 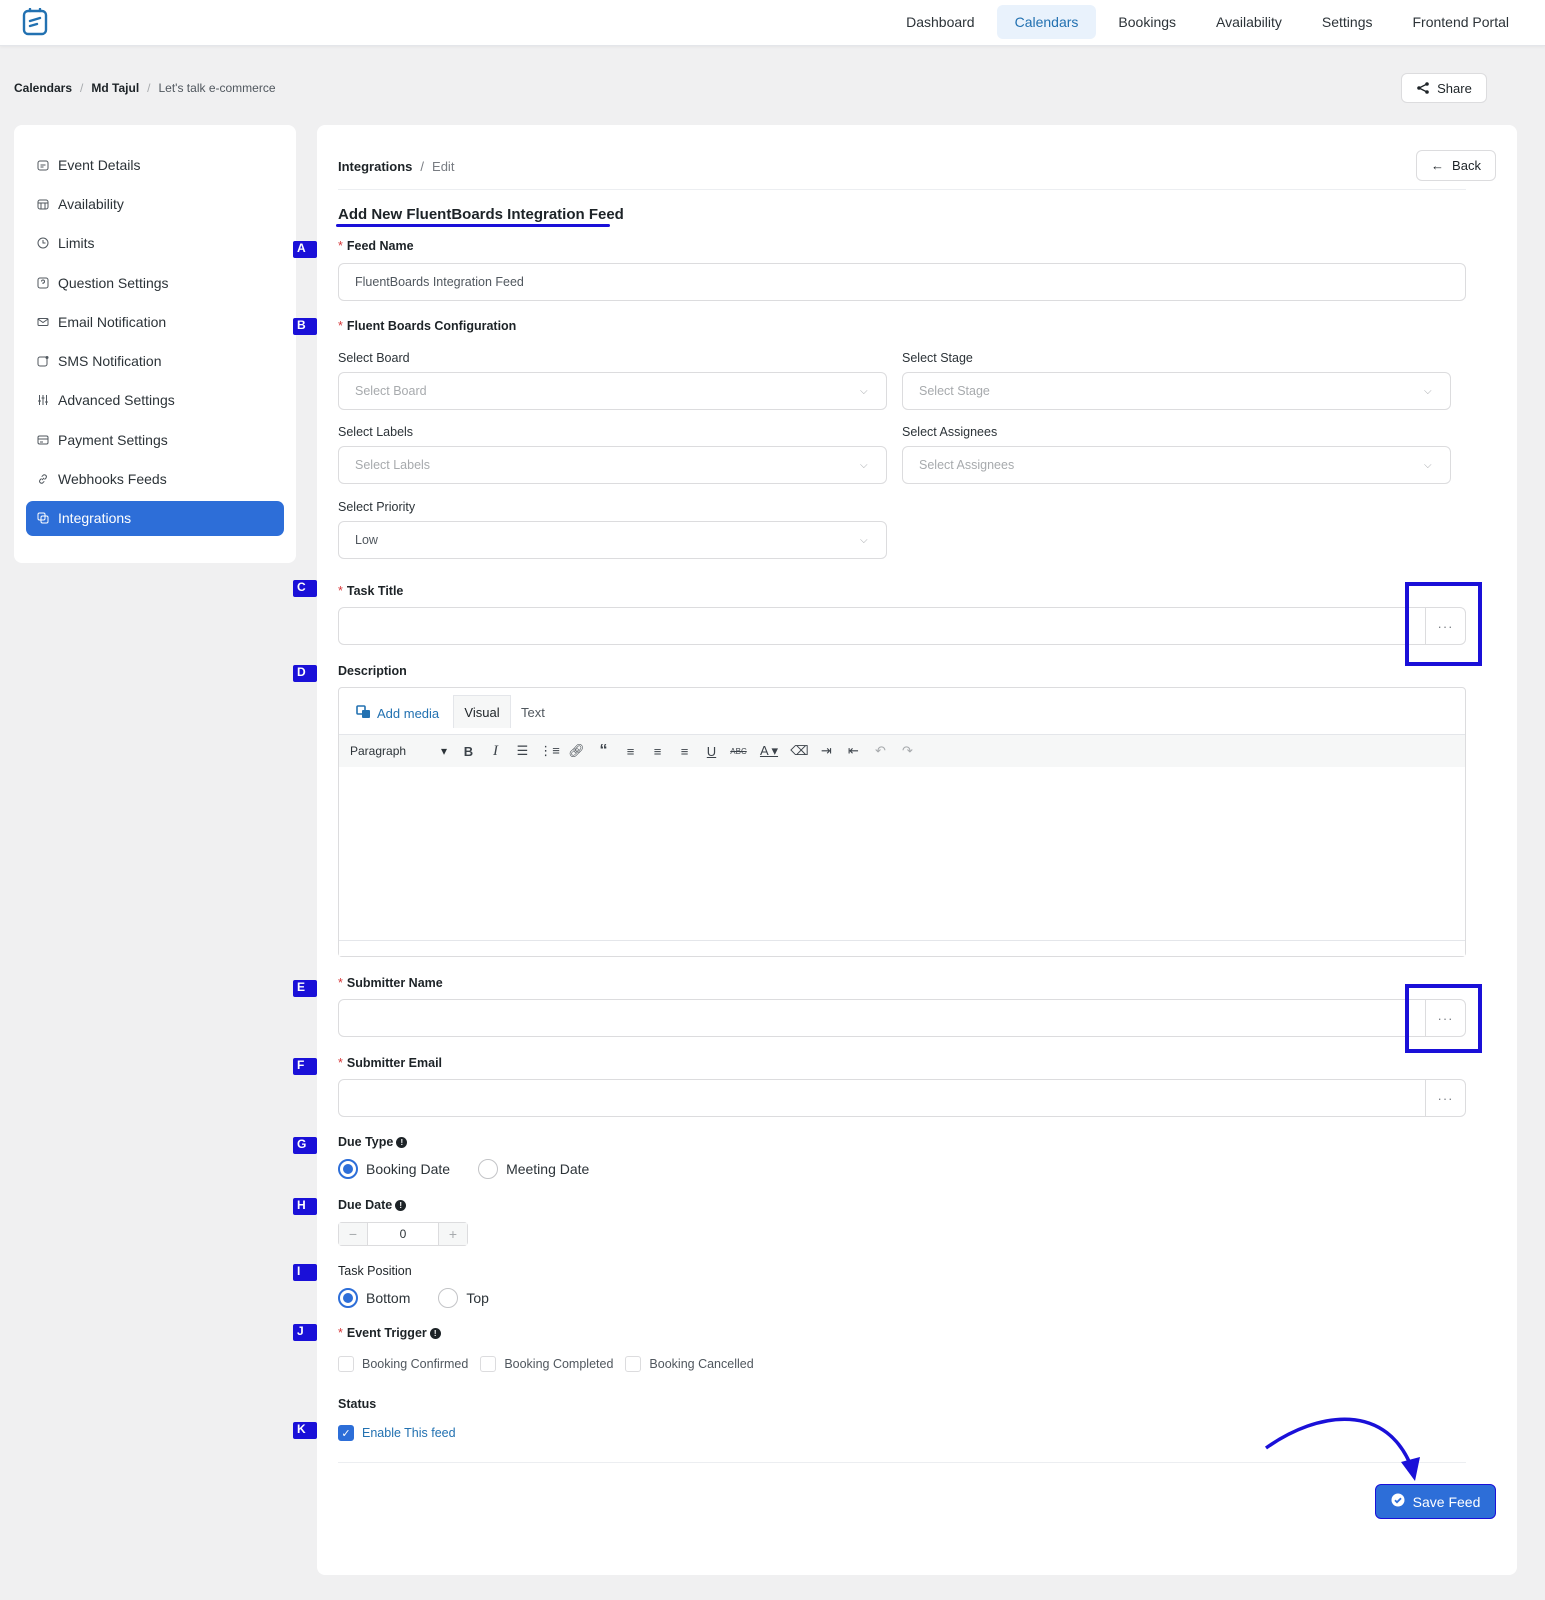 What do you see at coordinates (353, 1234) in the screenshot?
I see `decrement-button: −` at bounding box center [353, 1234].